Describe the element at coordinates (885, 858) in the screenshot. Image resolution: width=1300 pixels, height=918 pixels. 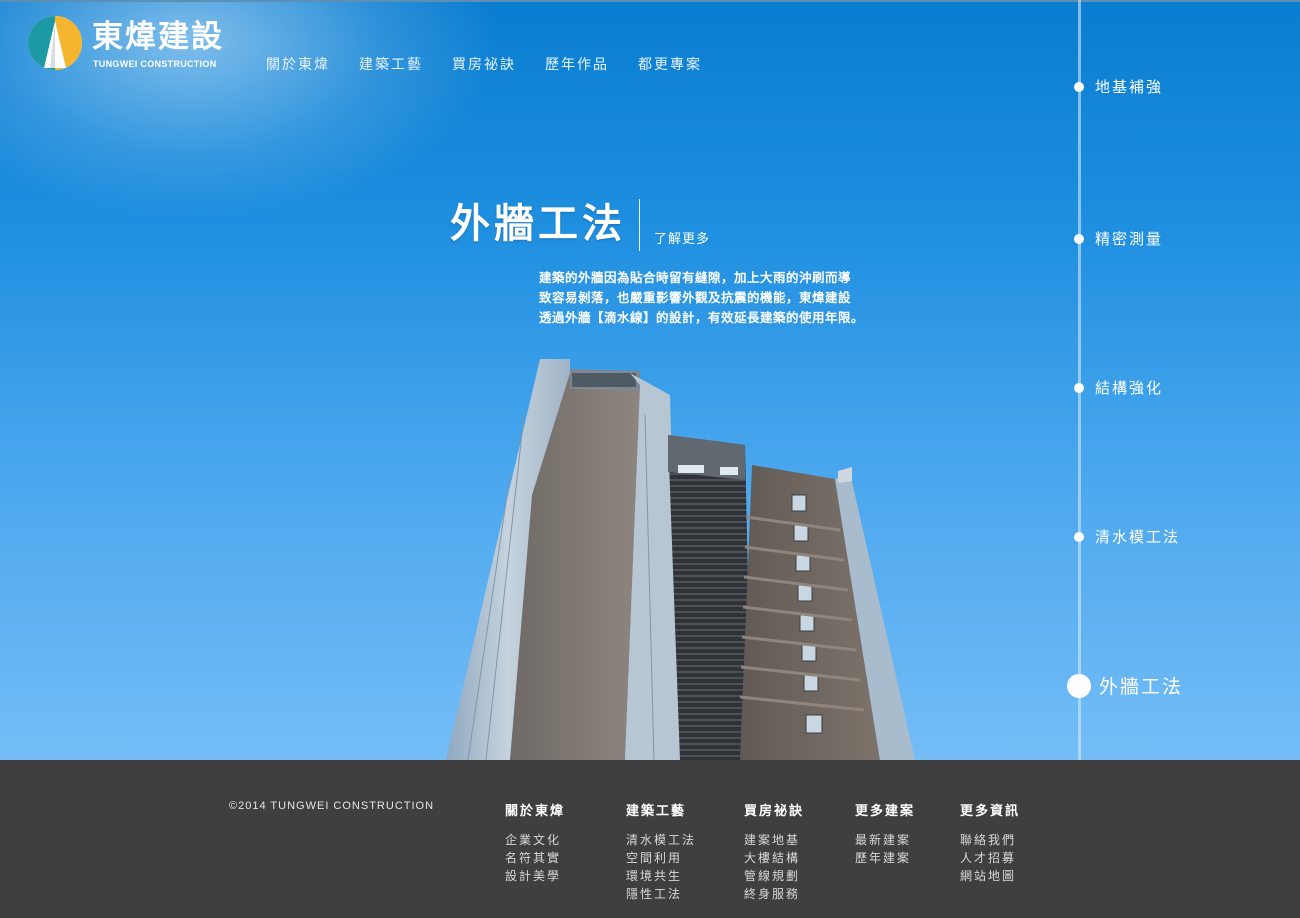
I see `footer-link: 歷年建案` at that location.